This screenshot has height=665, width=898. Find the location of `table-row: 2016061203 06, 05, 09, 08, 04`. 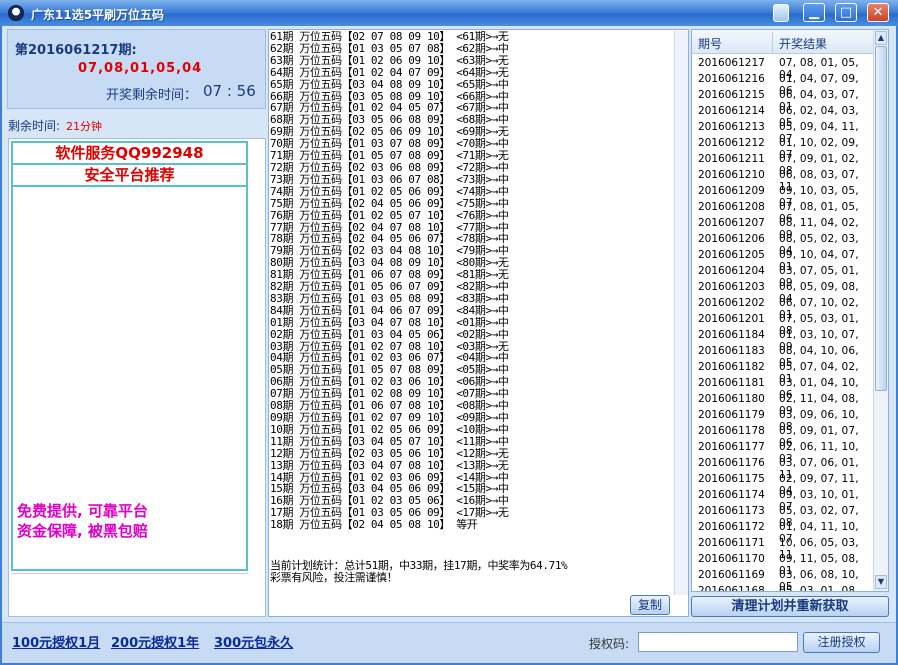

table-row: 2016061203 06, 05, 09, 08, 04 is located at coordinates (782, 292).